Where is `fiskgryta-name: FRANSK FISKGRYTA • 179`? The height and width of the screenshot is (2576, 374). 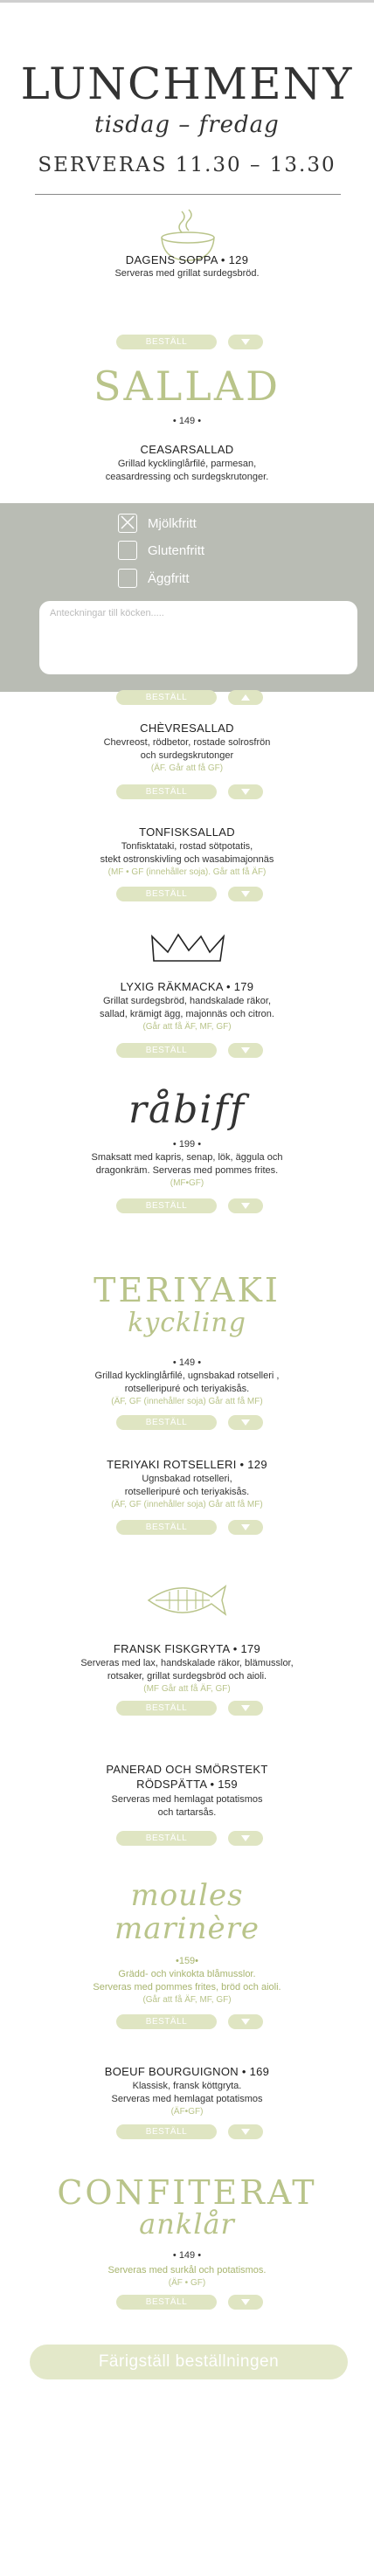
fiskgryta-name: FRANSK FISKGRYTA • 179 is located at coordinates (187, 1648).